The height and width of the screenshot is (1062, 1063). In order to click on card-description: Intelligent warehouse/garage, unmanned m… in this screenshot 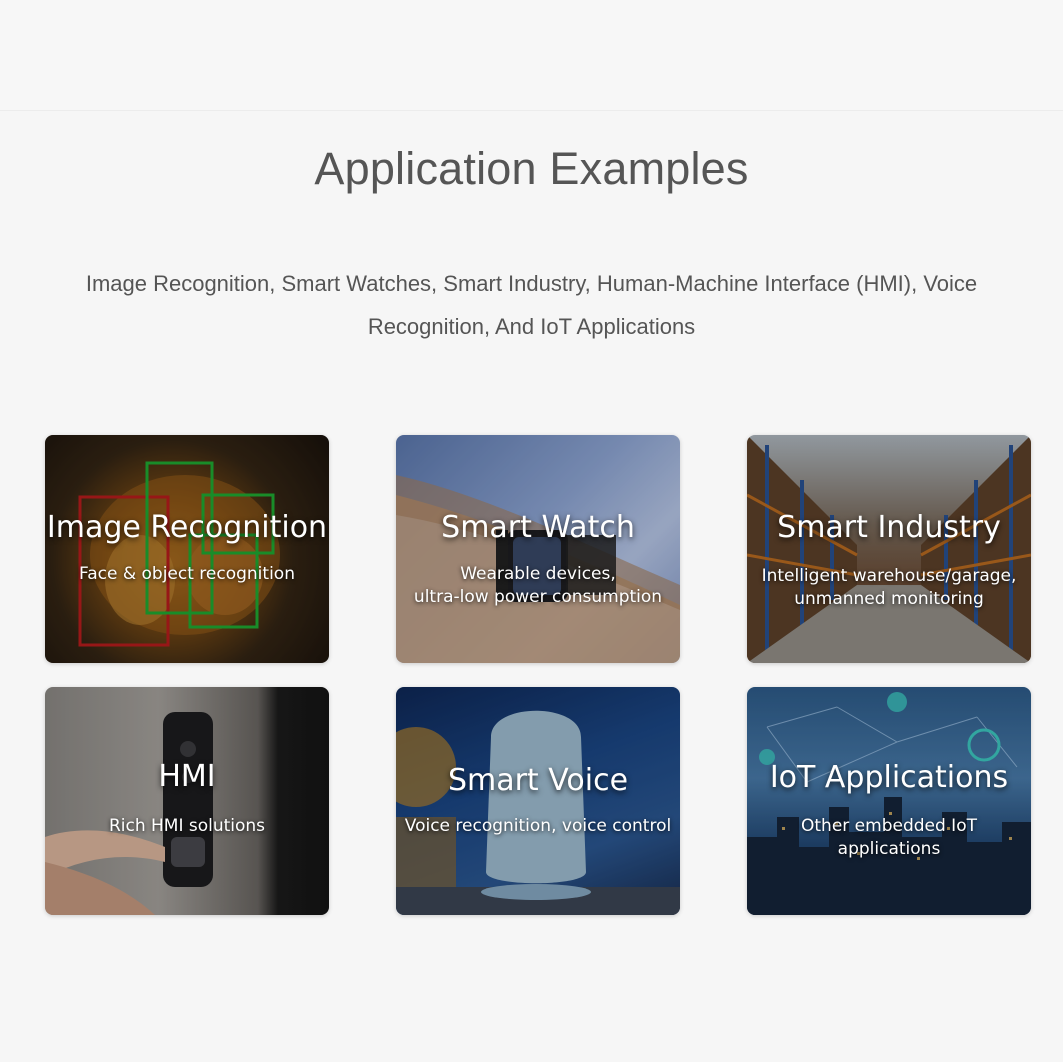, I will do `click(889, 587)`.